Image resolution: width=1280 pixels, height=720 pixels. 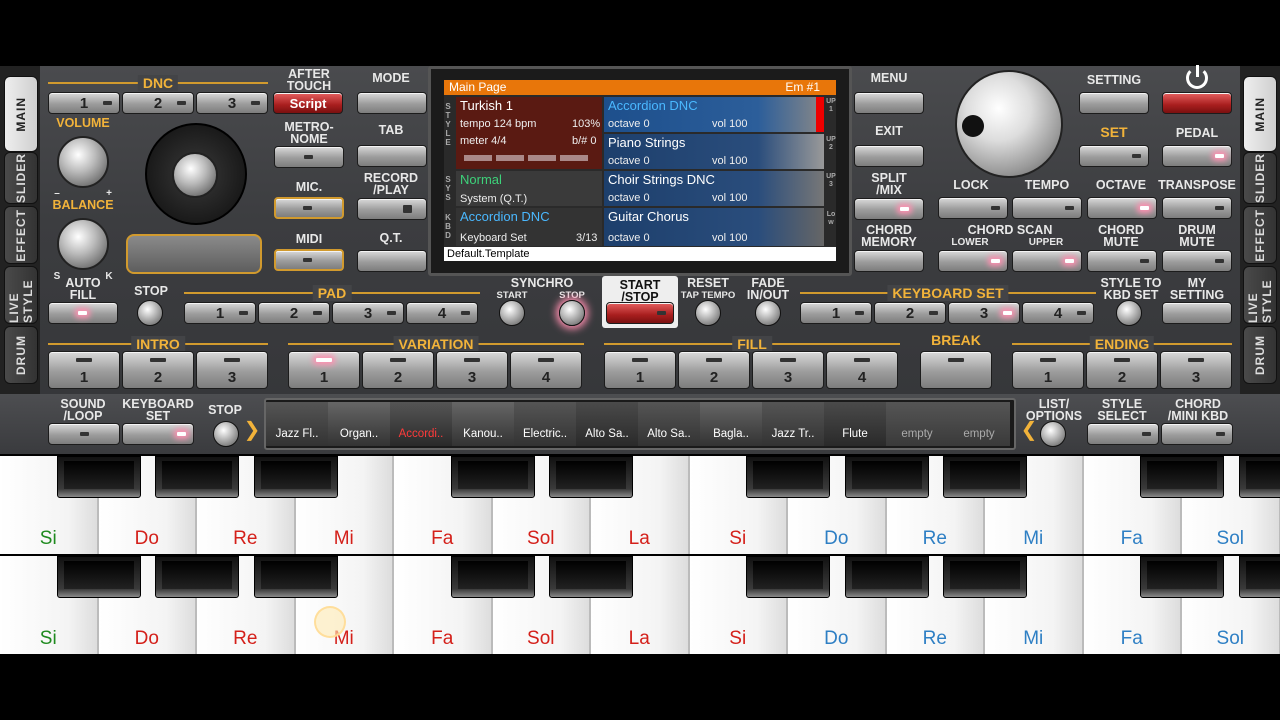 I want to click on pad-1-button: 1, so click(x=220, y=313).